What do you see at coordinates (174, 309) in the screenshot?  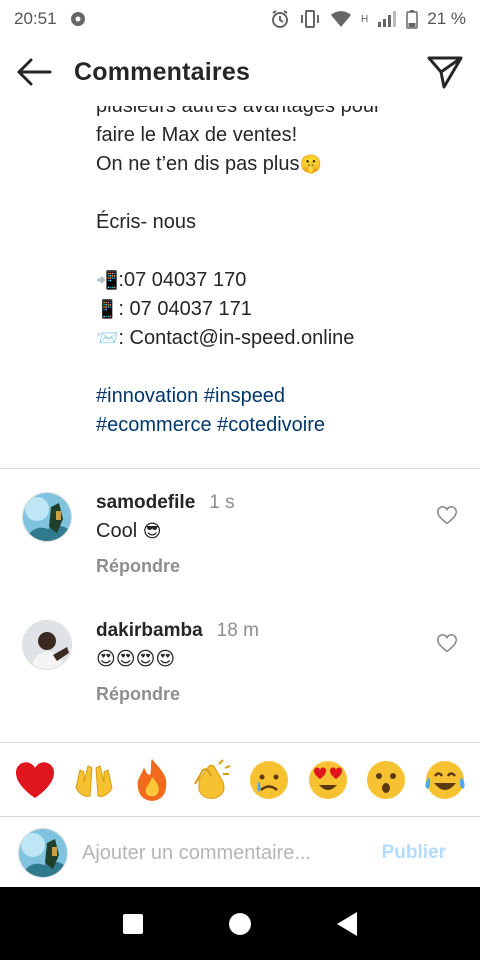 I see `caption-phone-2: 📱: 07 04037 171` at bounding box center [174, 309].